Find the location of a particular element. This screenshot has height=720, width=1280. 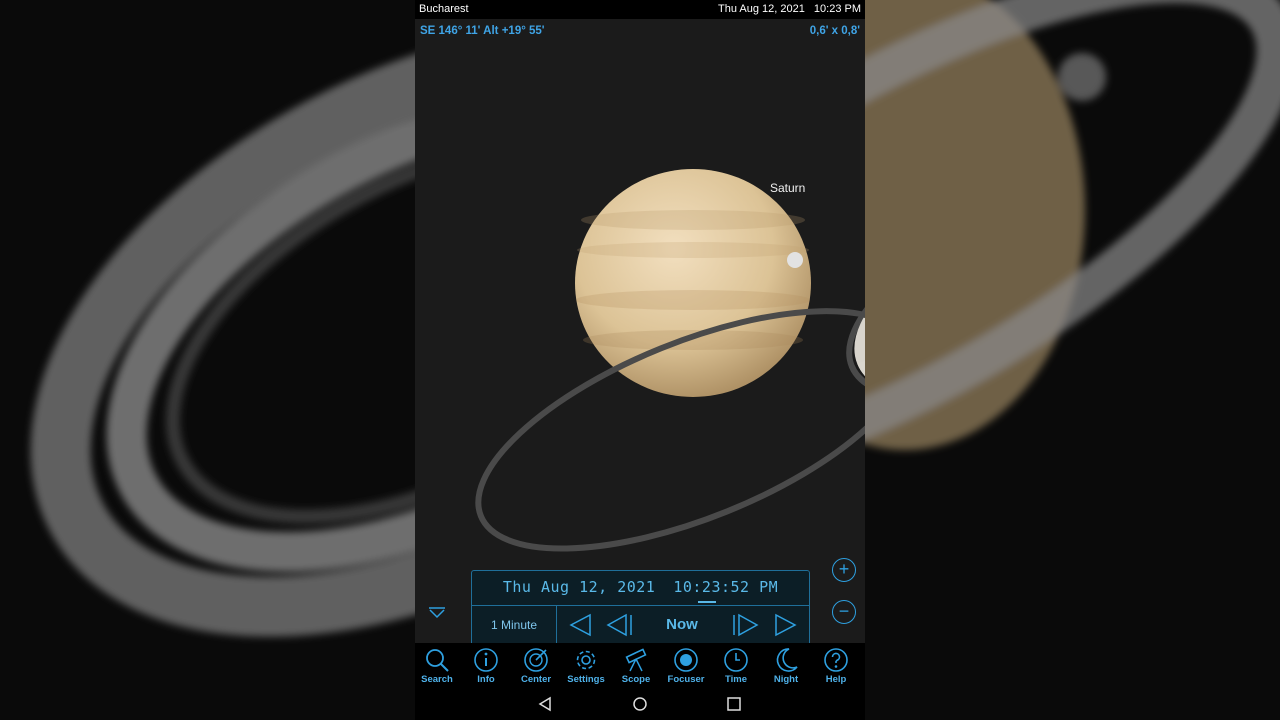

status-location: Bucharest is located at coordinates (444, 9).